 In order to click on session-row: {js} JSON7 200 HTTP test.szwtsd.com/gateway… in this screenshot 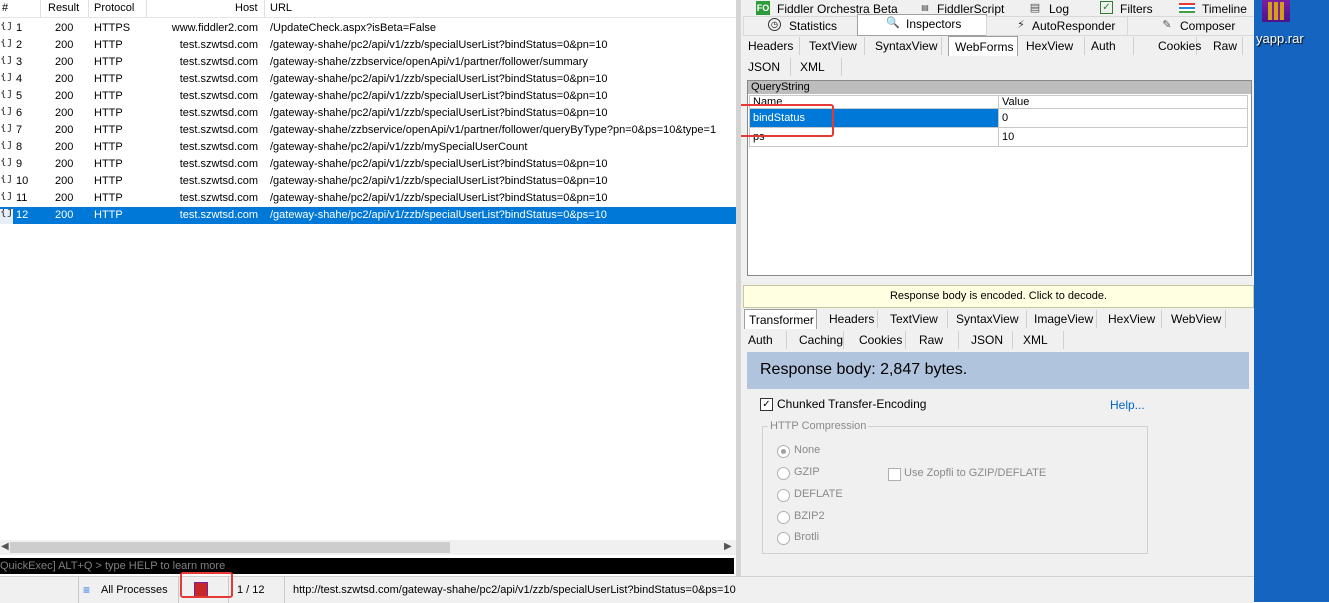, I will do `click(368, 130)`.